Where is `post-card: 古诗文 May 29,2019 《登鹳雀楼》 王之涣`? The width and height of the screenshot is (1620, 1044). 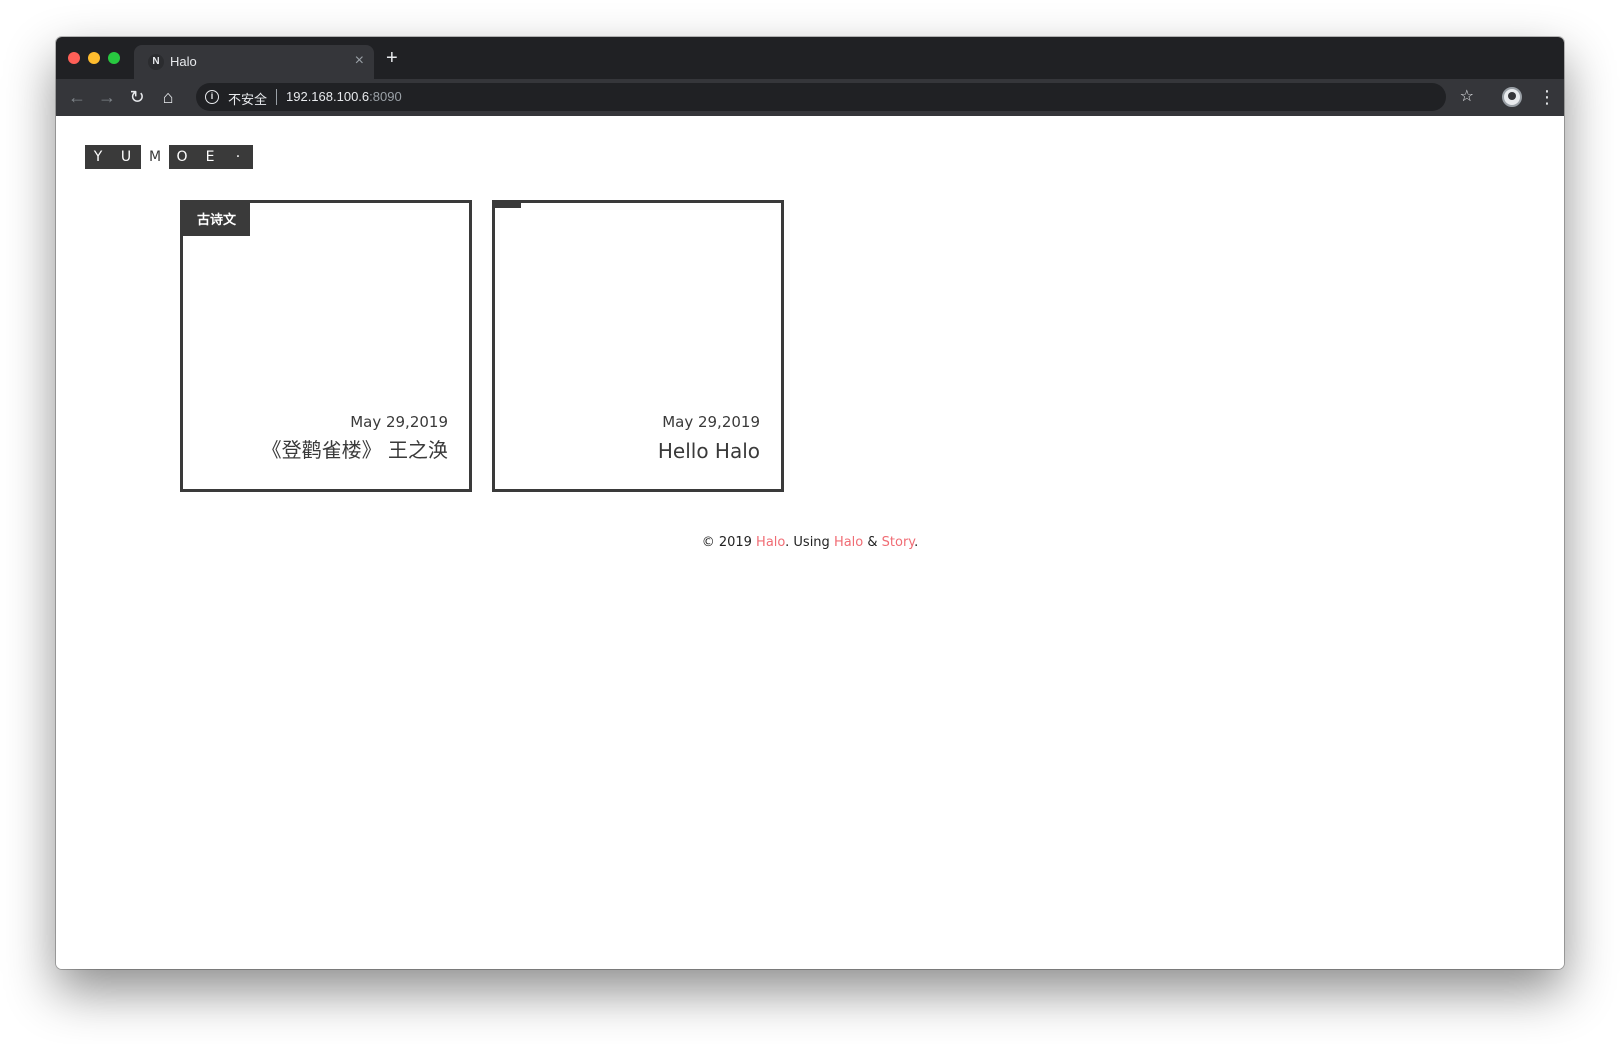 post-card: 古诗文 May 29,2019 《登鹳雀楼》 王之涣 is located at coordinates (326, 346).